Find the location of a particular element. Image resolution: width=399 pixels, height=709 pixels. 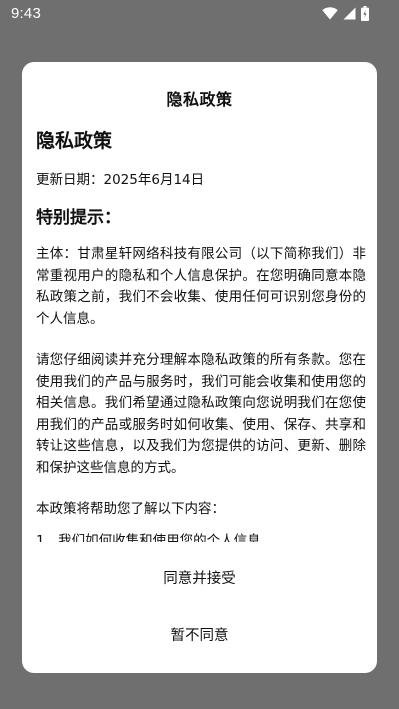

status-time: 9:43 is located at coordinates (26, 13).